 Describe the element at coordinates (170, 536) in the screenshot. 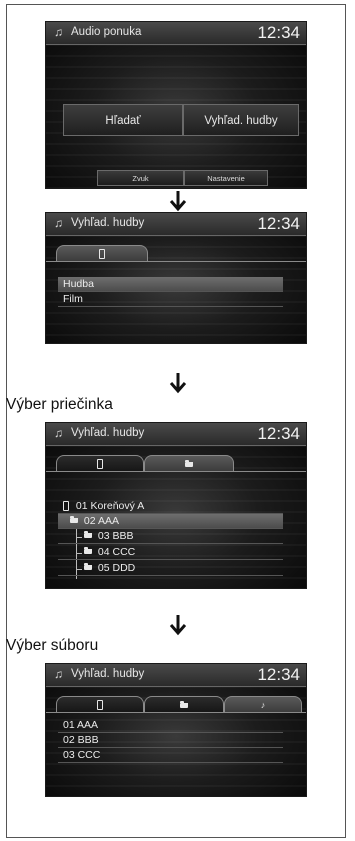

I see `list-item: 03 BBB` at that location.